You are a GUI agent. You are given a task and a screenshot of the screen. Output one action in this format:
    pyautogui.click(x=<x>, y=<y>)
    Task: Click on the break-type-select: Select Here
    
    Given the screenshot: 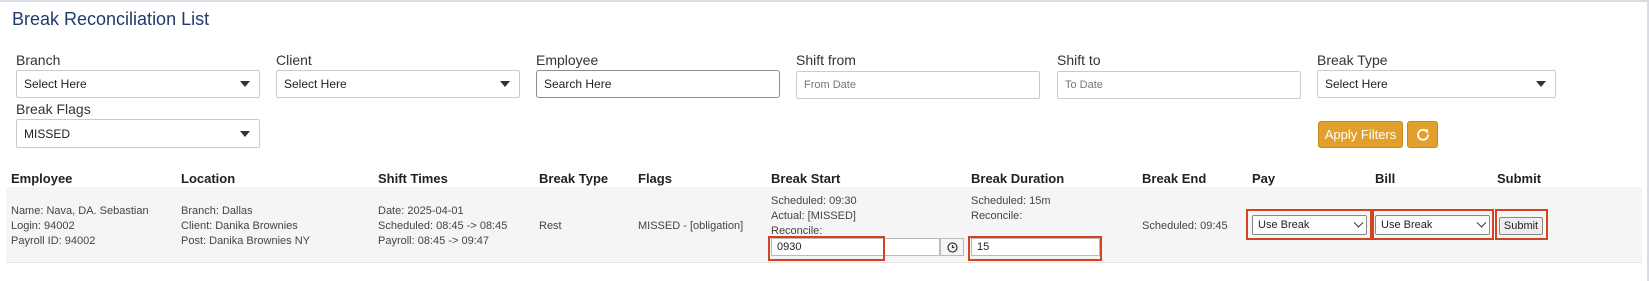 What is the action you would take?
    pyautogui.click(x=1436, y=84)
    